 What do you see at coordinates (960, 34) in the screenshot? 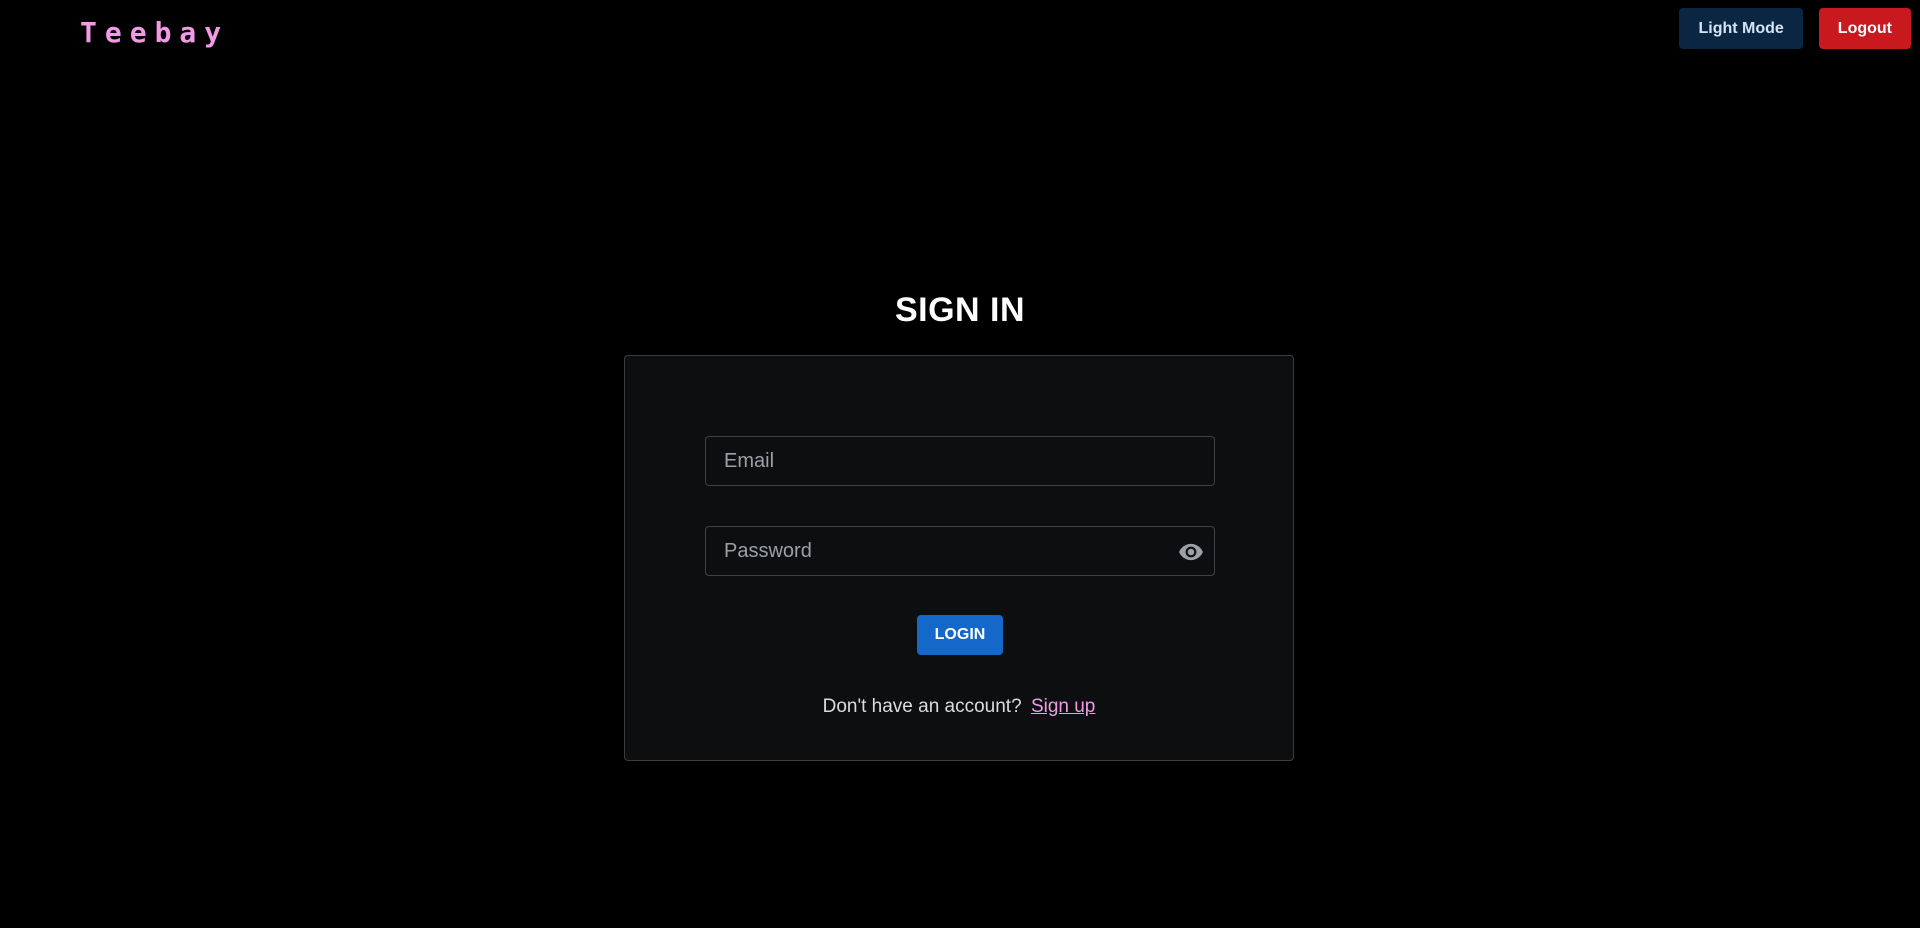
I see `header: Teebay Light Mode Logout` at bounding box center [960, 34].